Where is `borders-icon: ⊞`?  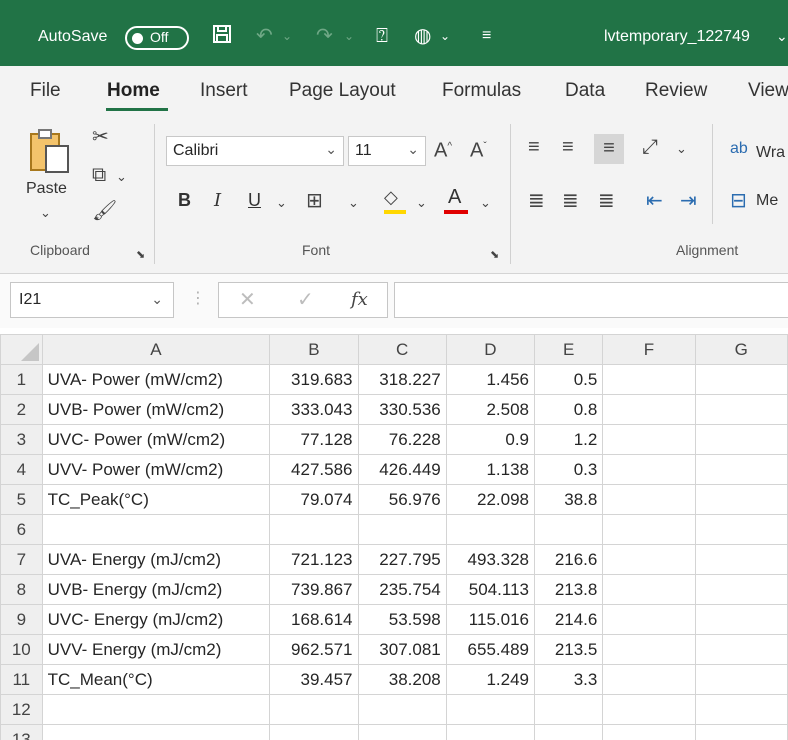 borders-icon: ⊞ is located at coordinates (314, 201).